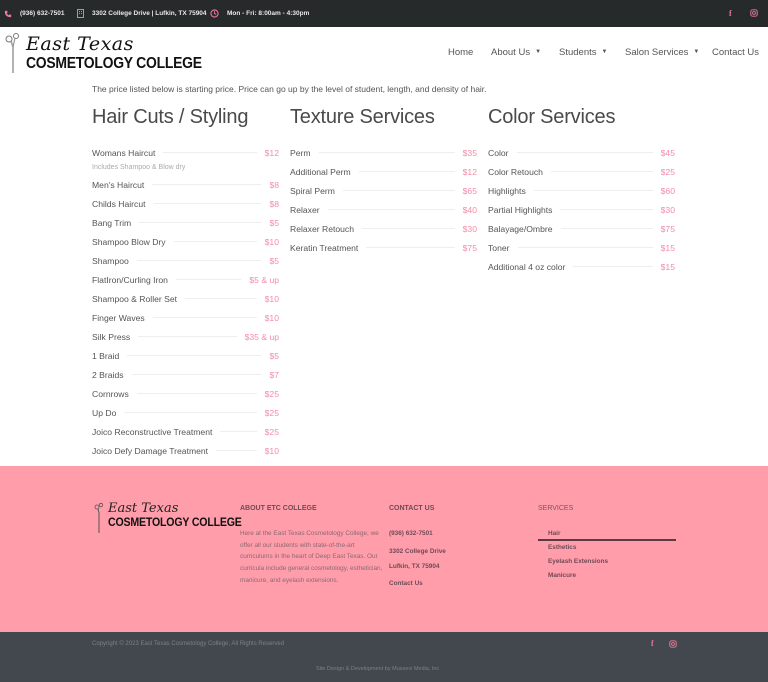 This screenshot has height=682, width=768. Describe the element at coordinates (662, 52) in the screenshot. I see `nav-salon-services: Salon Services ▼` at that location.